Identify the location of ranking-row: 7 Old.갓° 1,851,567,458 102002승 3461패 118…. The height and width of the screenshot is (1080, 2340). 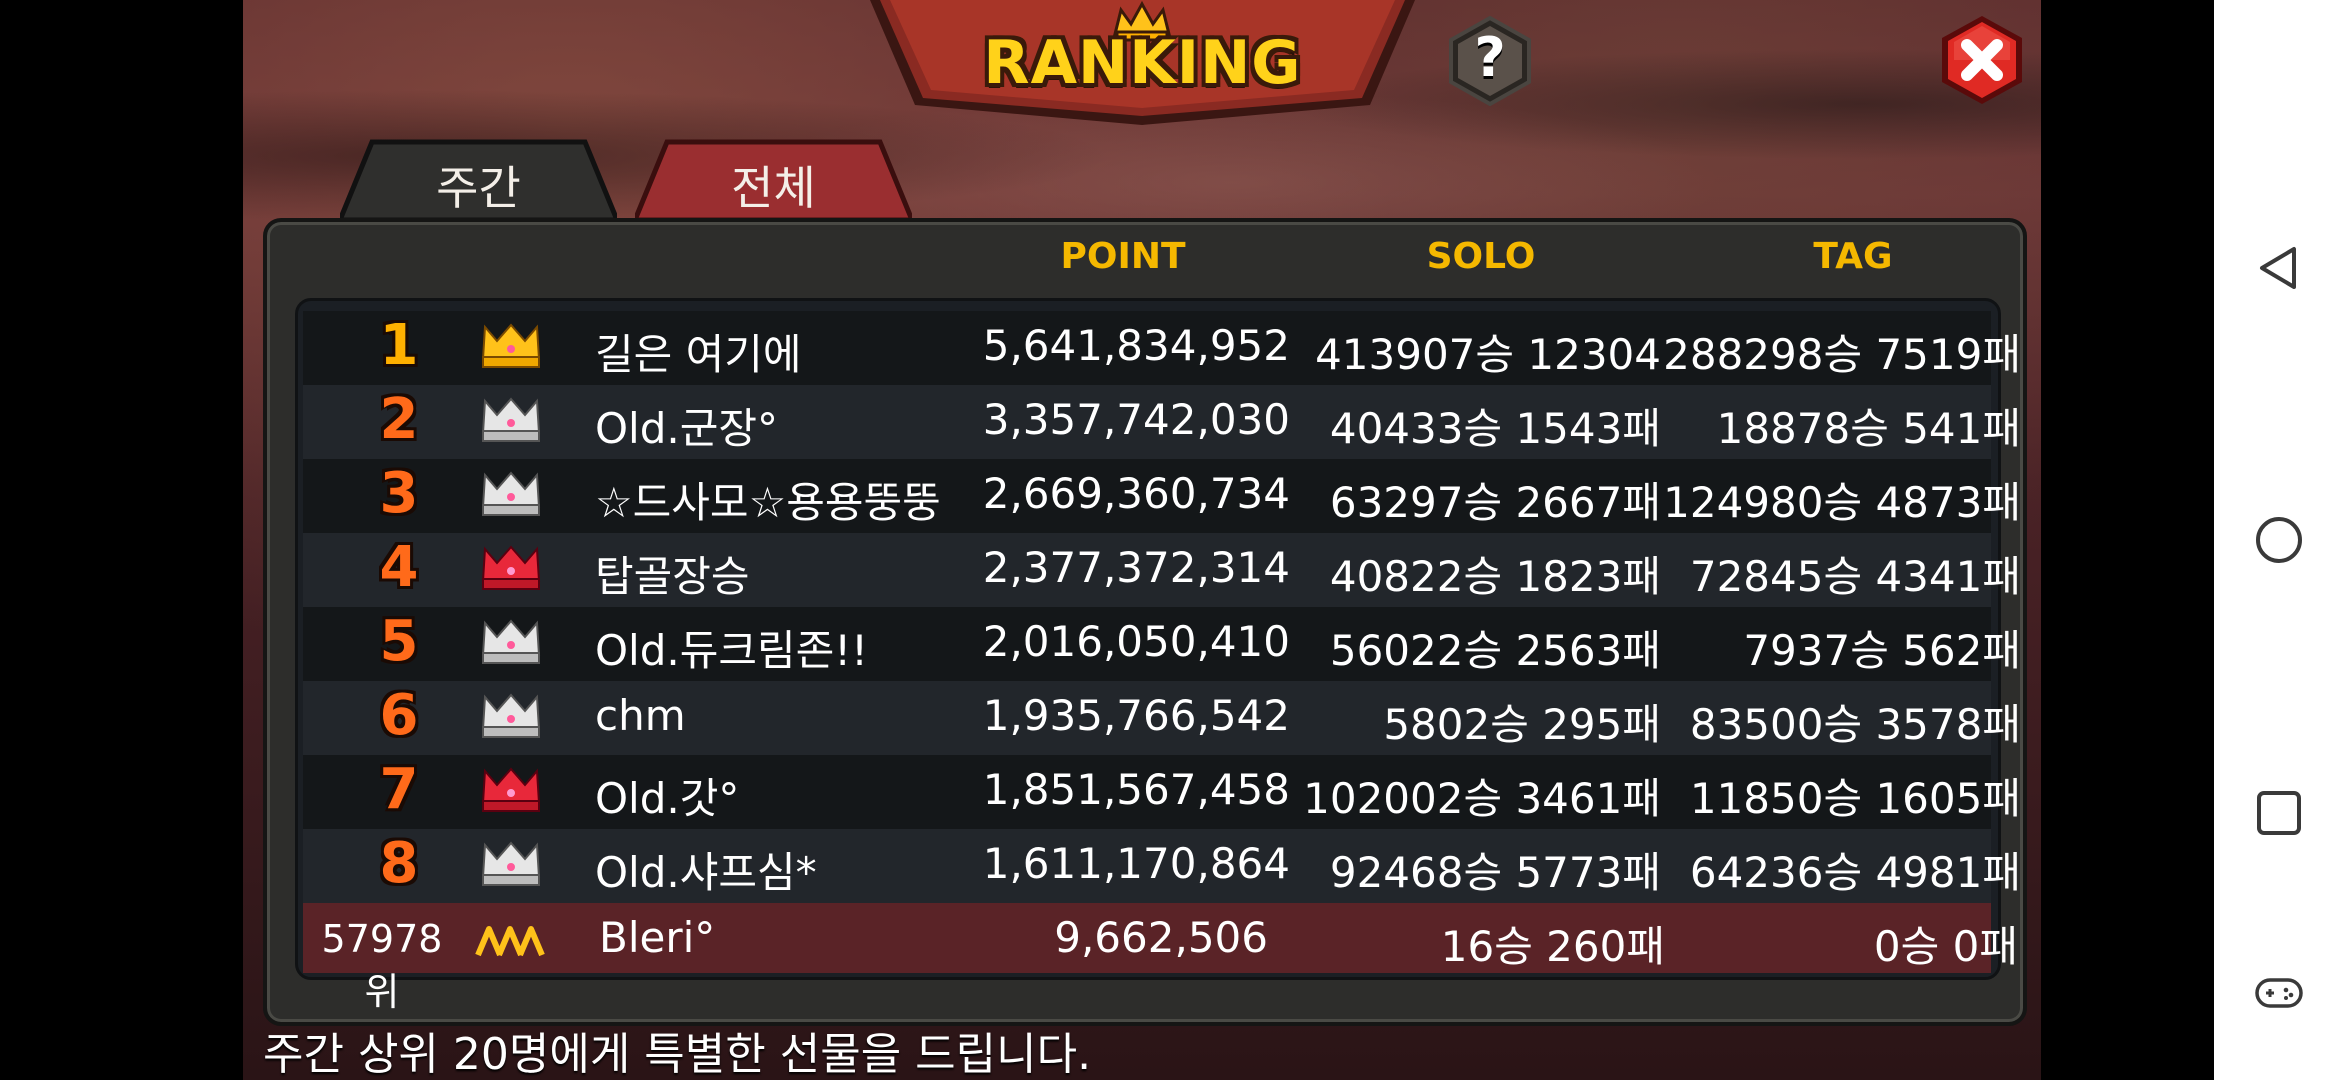
(1162, 792).